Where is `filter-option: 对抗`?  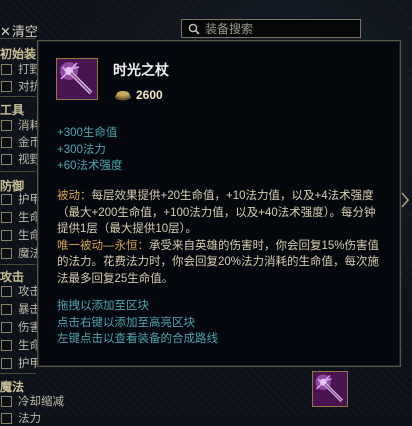
filter-option: 对抗 is located at coordinates (21, 86).